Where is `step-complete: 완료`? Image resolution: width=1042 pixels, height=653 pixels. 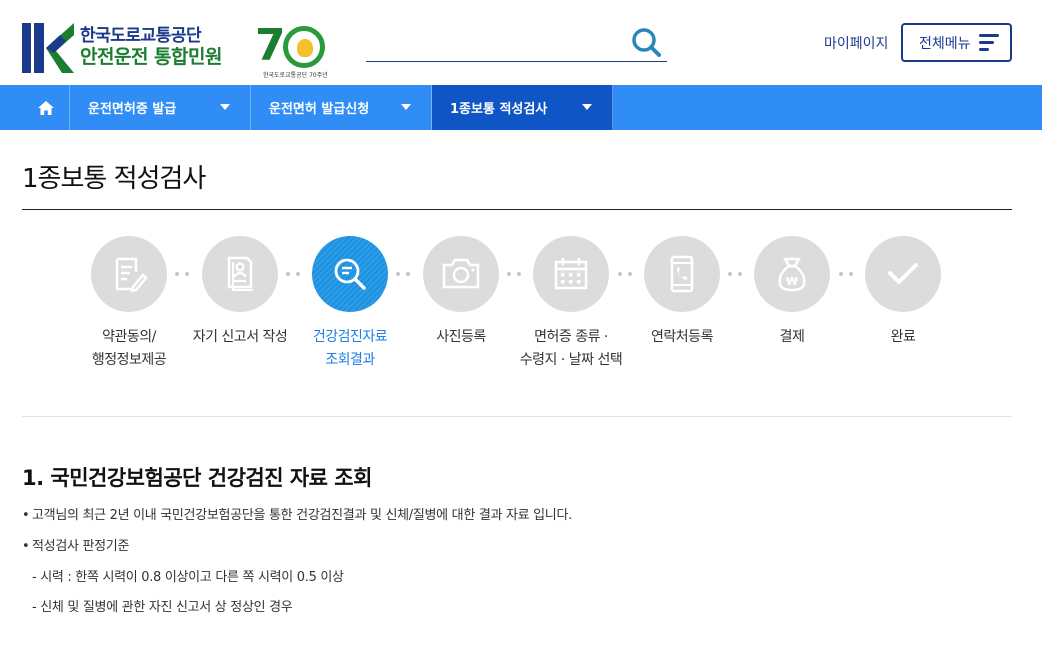 step-complete: 완료 is located at coordinates (903, 292).